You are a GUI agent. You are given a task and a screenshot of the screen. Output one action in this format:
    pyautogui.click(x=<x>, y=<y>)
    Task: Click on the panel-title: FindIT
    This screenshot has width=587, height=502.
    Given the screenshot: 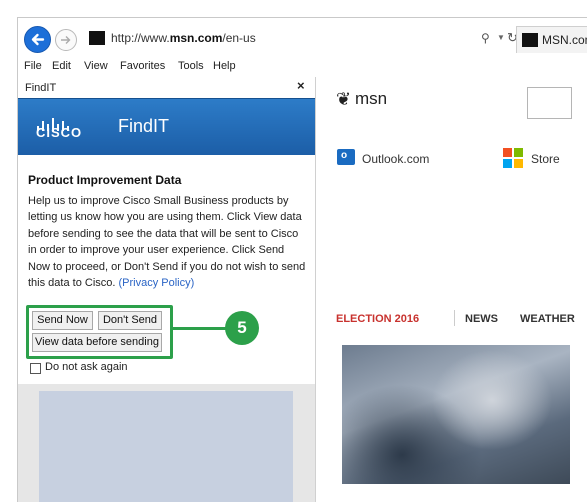 What is the action you would take?
    pyautogui.click(x=41, y=88)
    